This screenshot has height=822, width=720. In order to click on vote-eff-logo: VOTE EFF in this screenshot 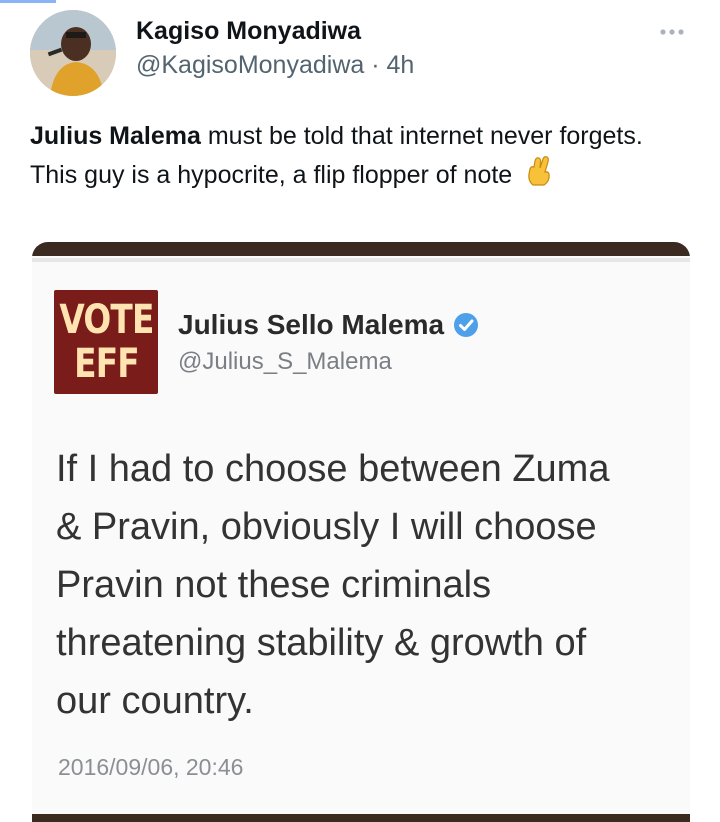, I will do `click(106, 342)`.